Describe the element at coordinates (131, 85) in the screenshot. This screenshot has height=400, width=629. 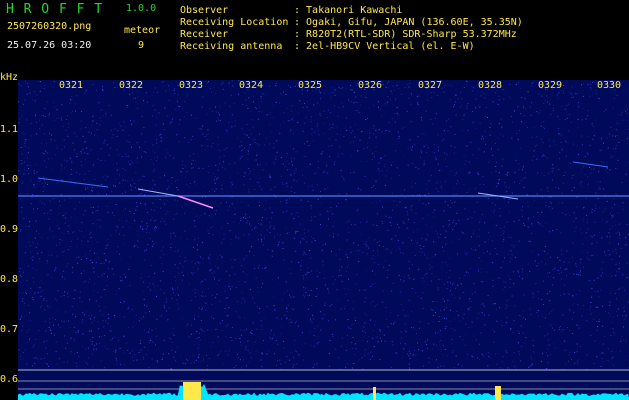
I see `x-tick-0322: 0322` at that location.